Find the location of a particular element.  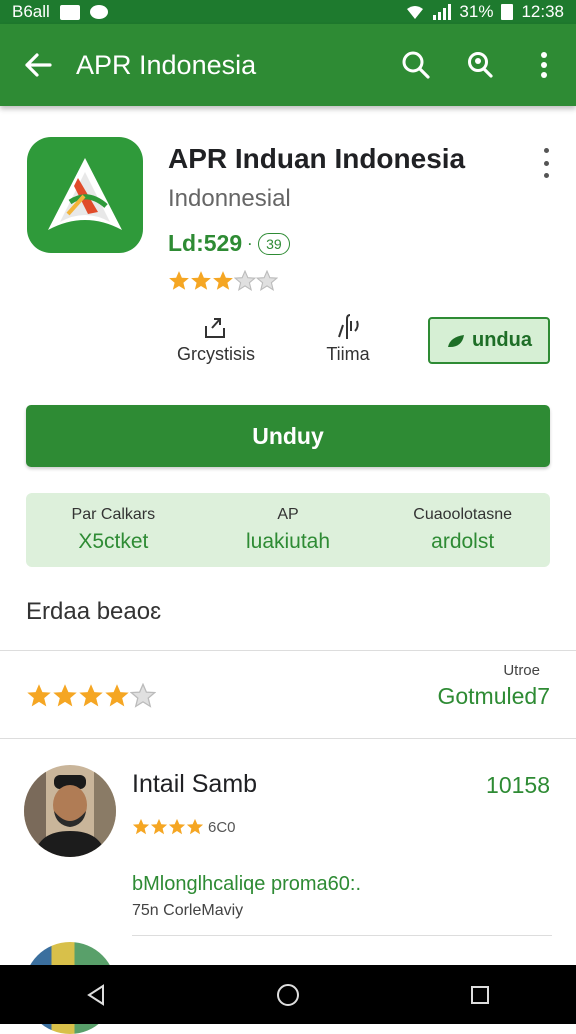

notification-image-icon is located at coordinates (69, 12).